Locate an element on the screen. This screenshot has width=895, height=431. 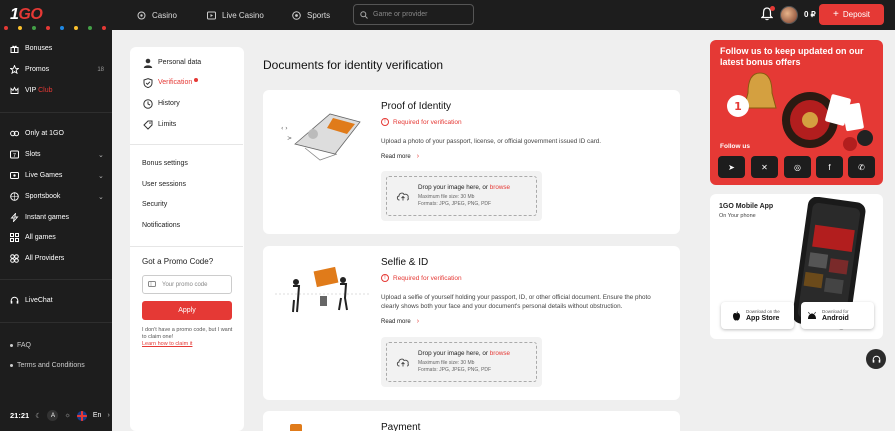
casino-artwork: 1 is located at coordinates (800, 111).